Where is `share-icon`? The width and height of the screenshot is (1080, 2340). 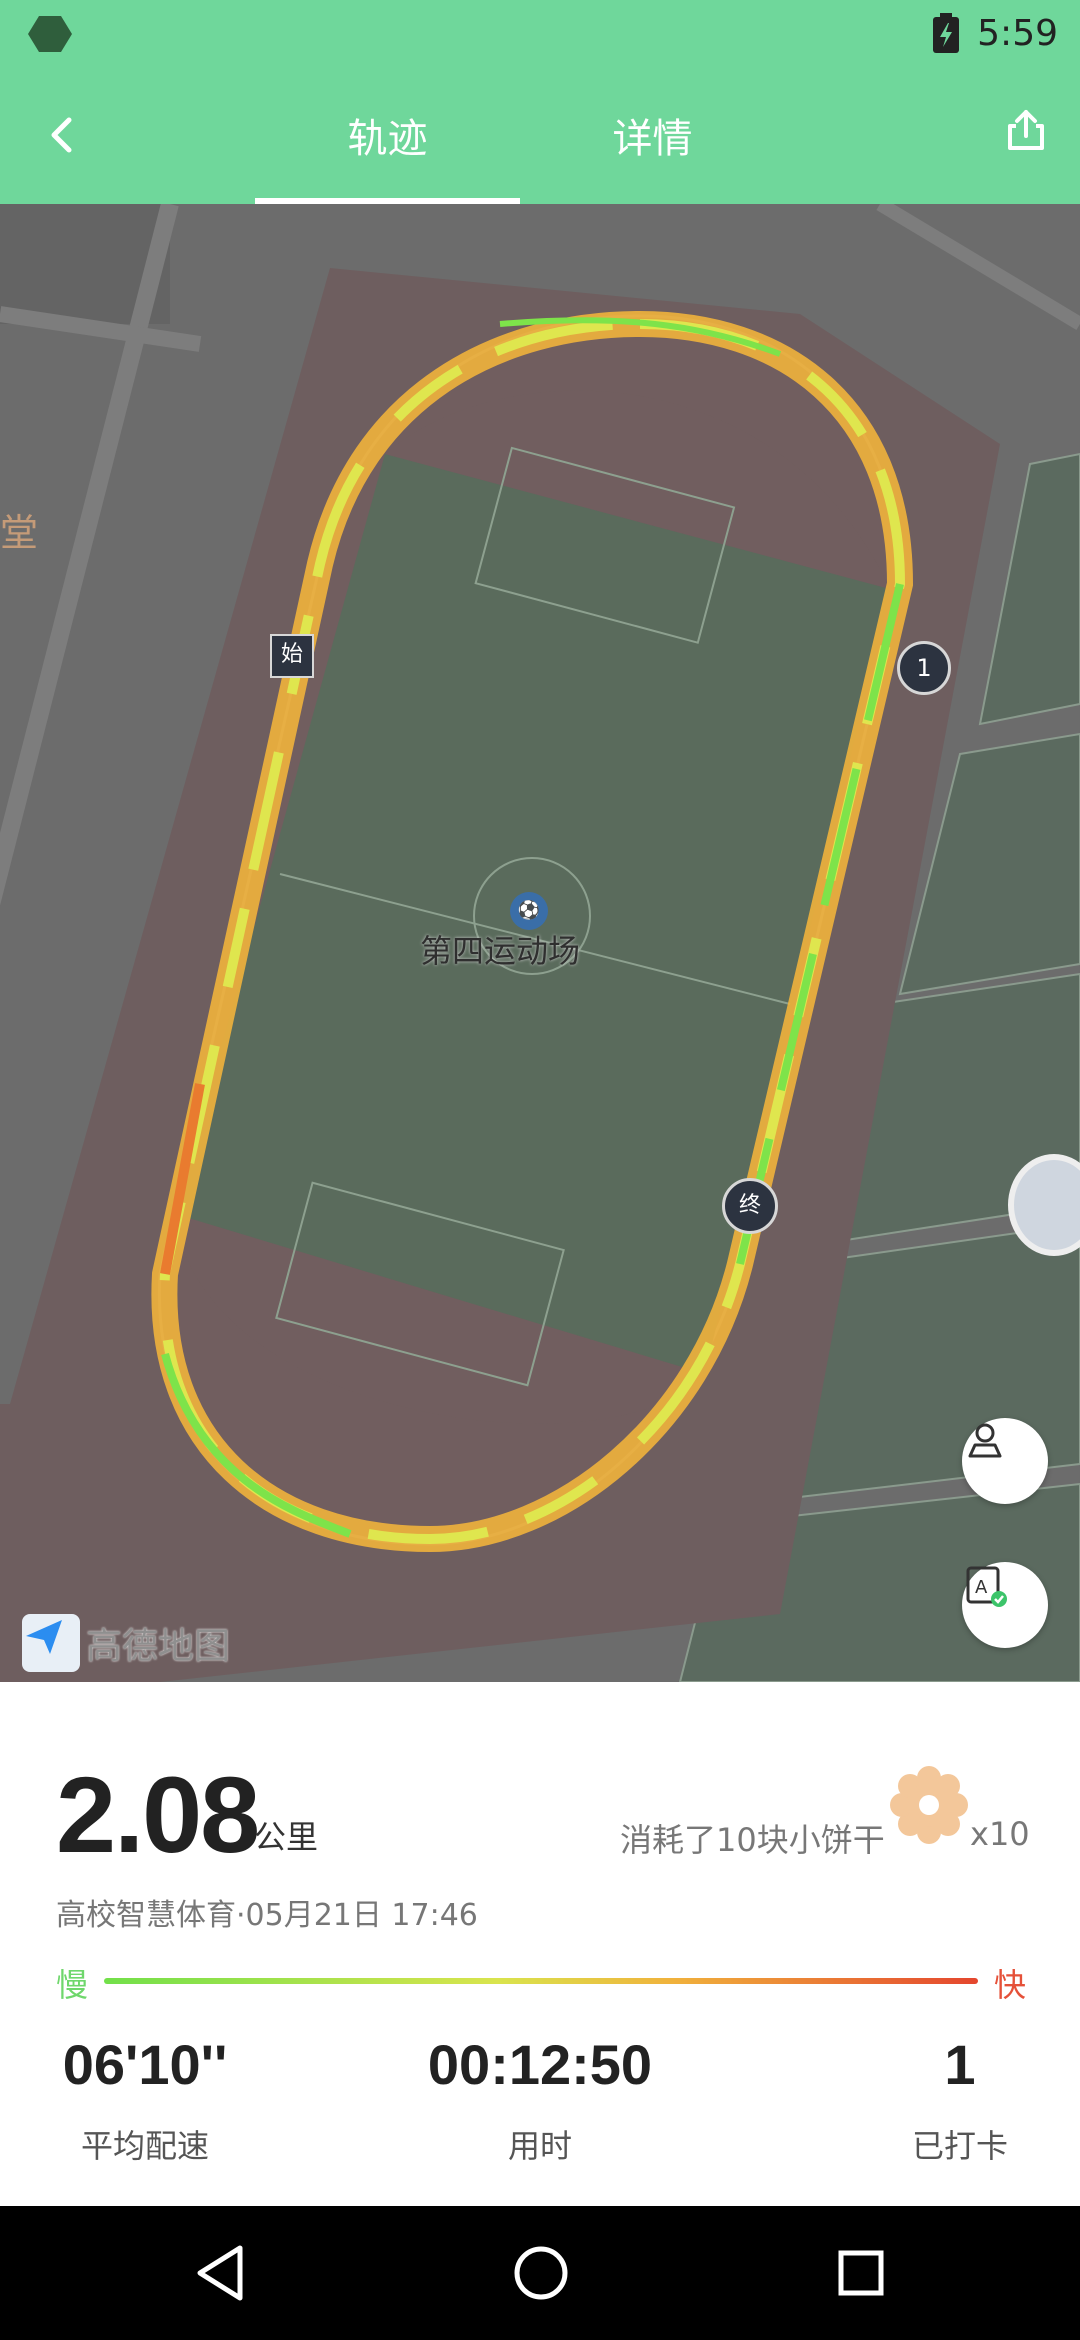 share-icon is located at coordinates (1026, 130).